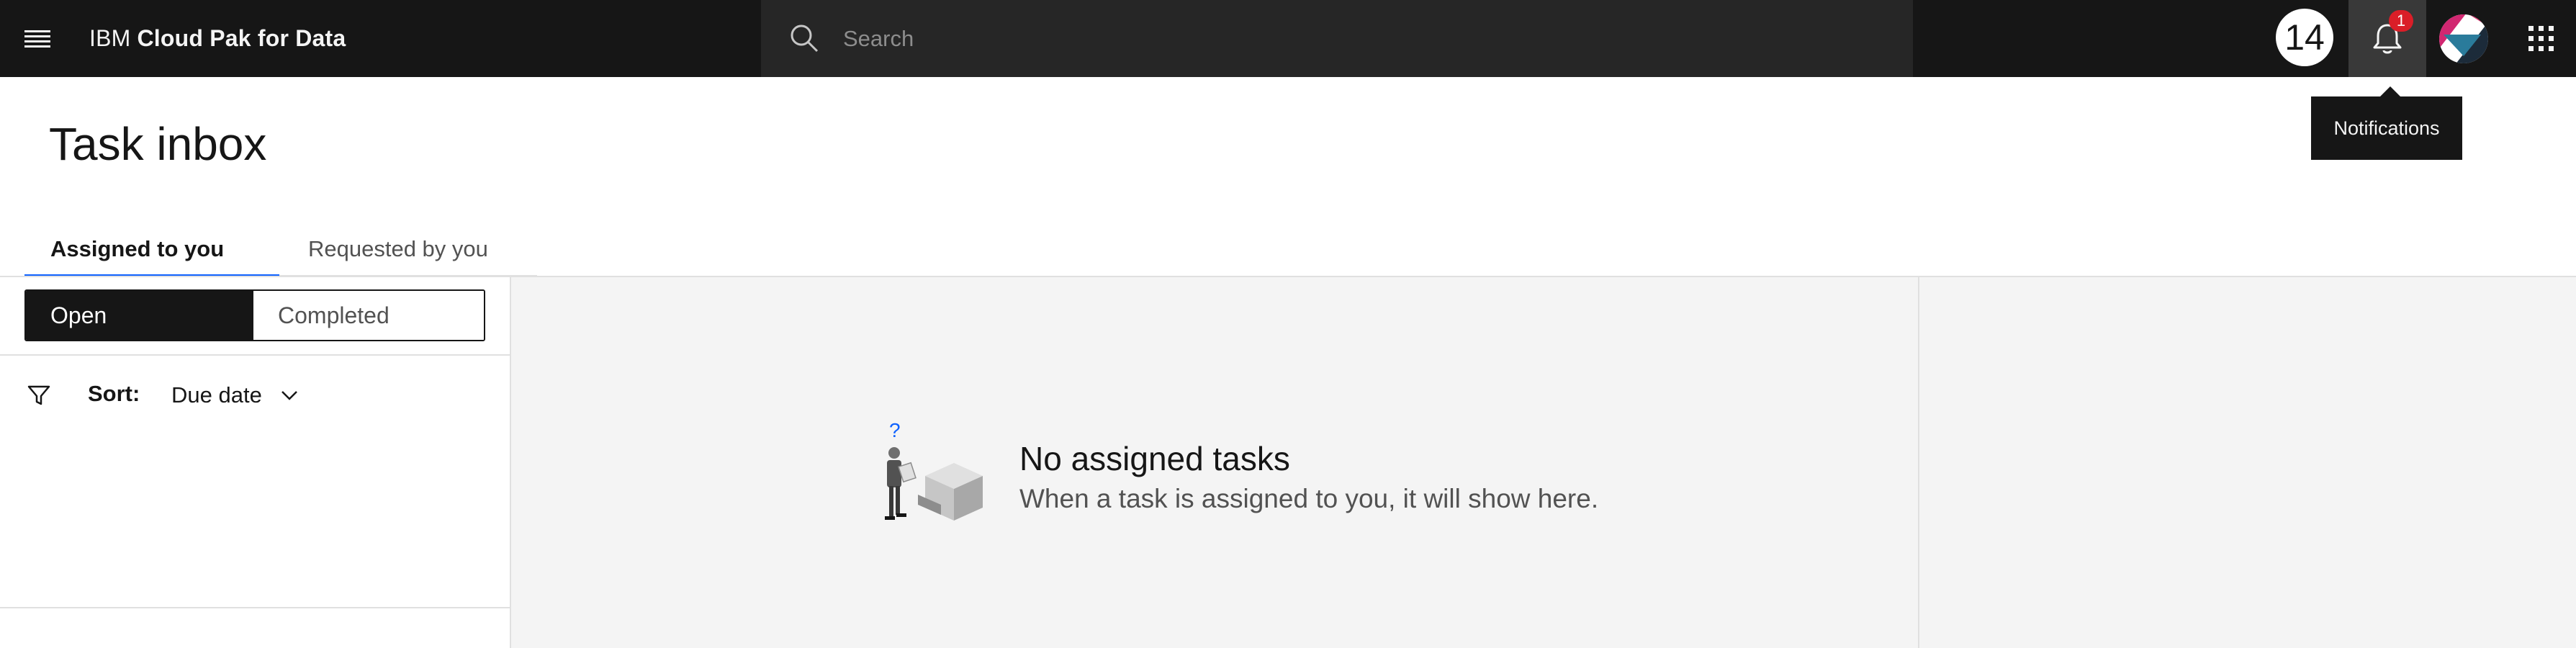  Describe the element at coordinates (241, 38) in the screenshot. I see `brand-name: Cloud Pak for Data` at that location.